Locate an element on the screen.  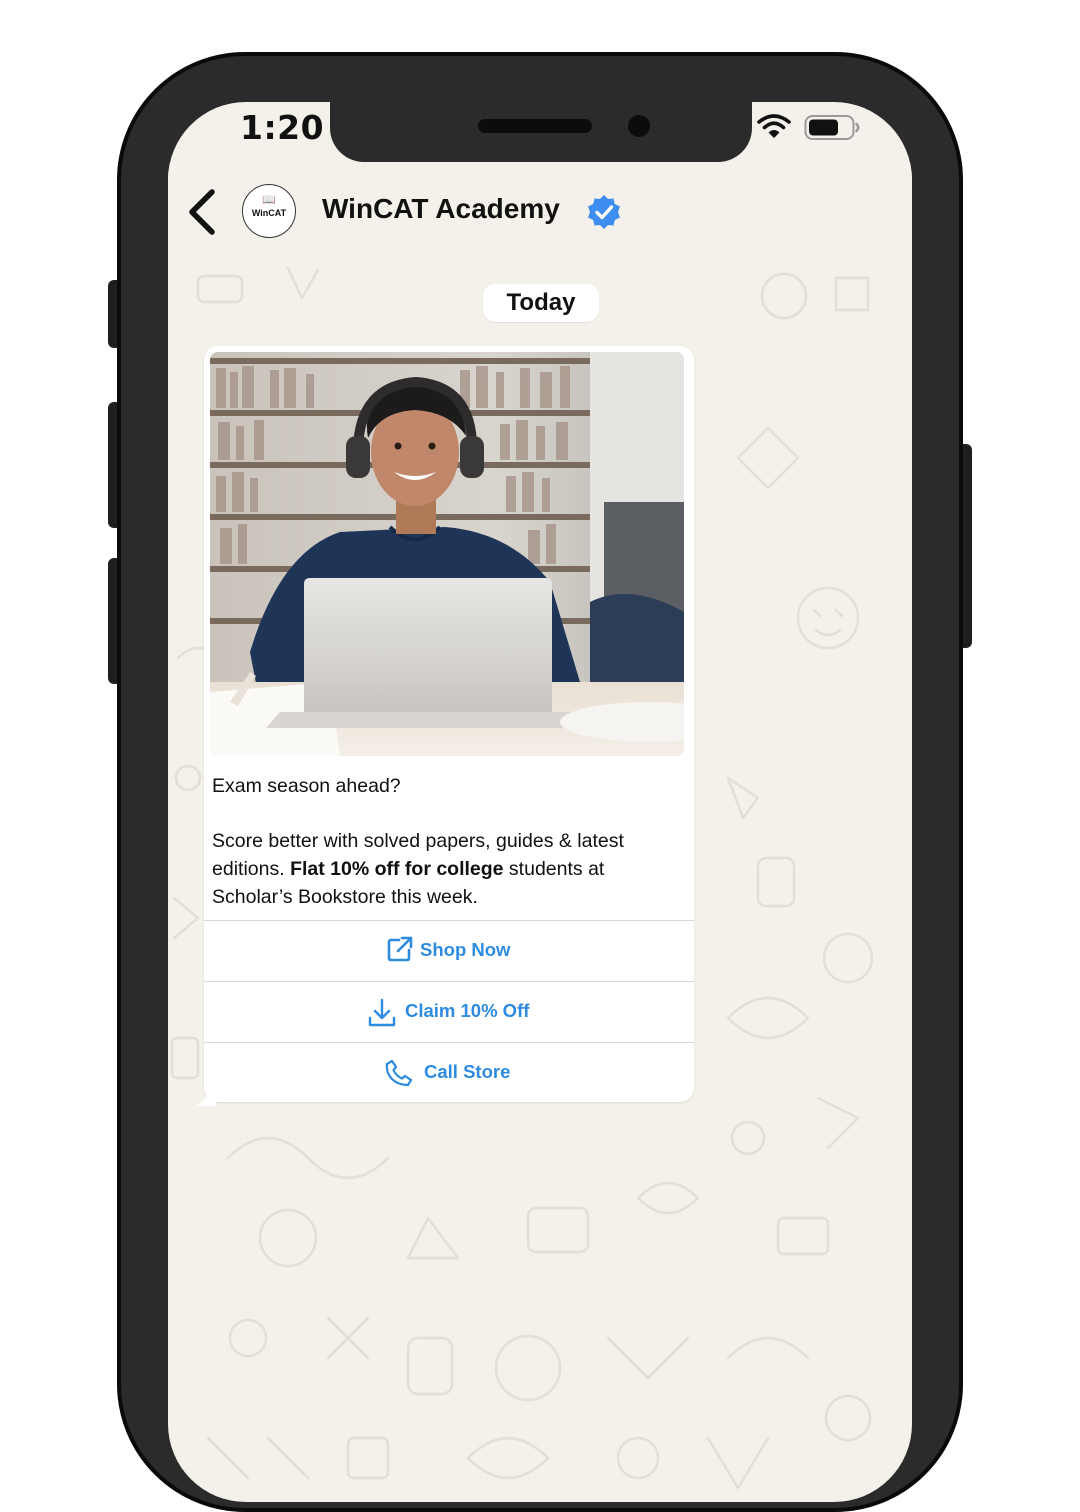
wifi-icon is located at coordinates (774, 126).